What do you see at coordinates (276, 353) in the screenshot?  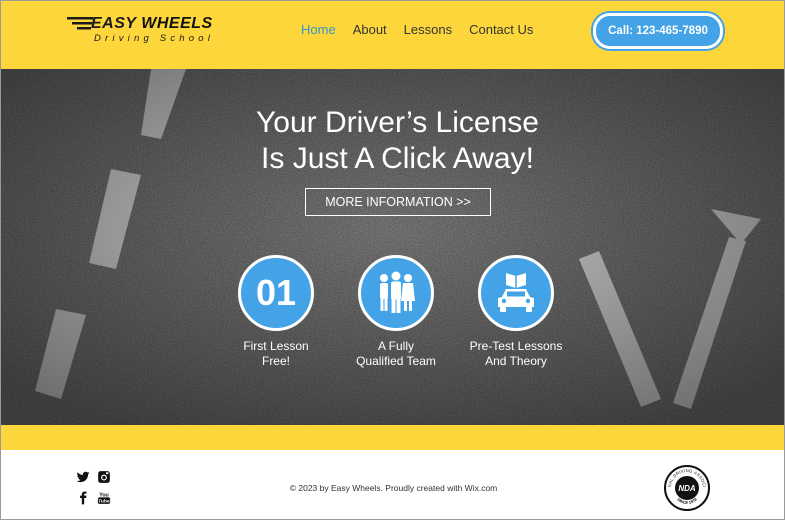 I see `feature-label: First Lesson Free!` at bounding box center [276, 353].